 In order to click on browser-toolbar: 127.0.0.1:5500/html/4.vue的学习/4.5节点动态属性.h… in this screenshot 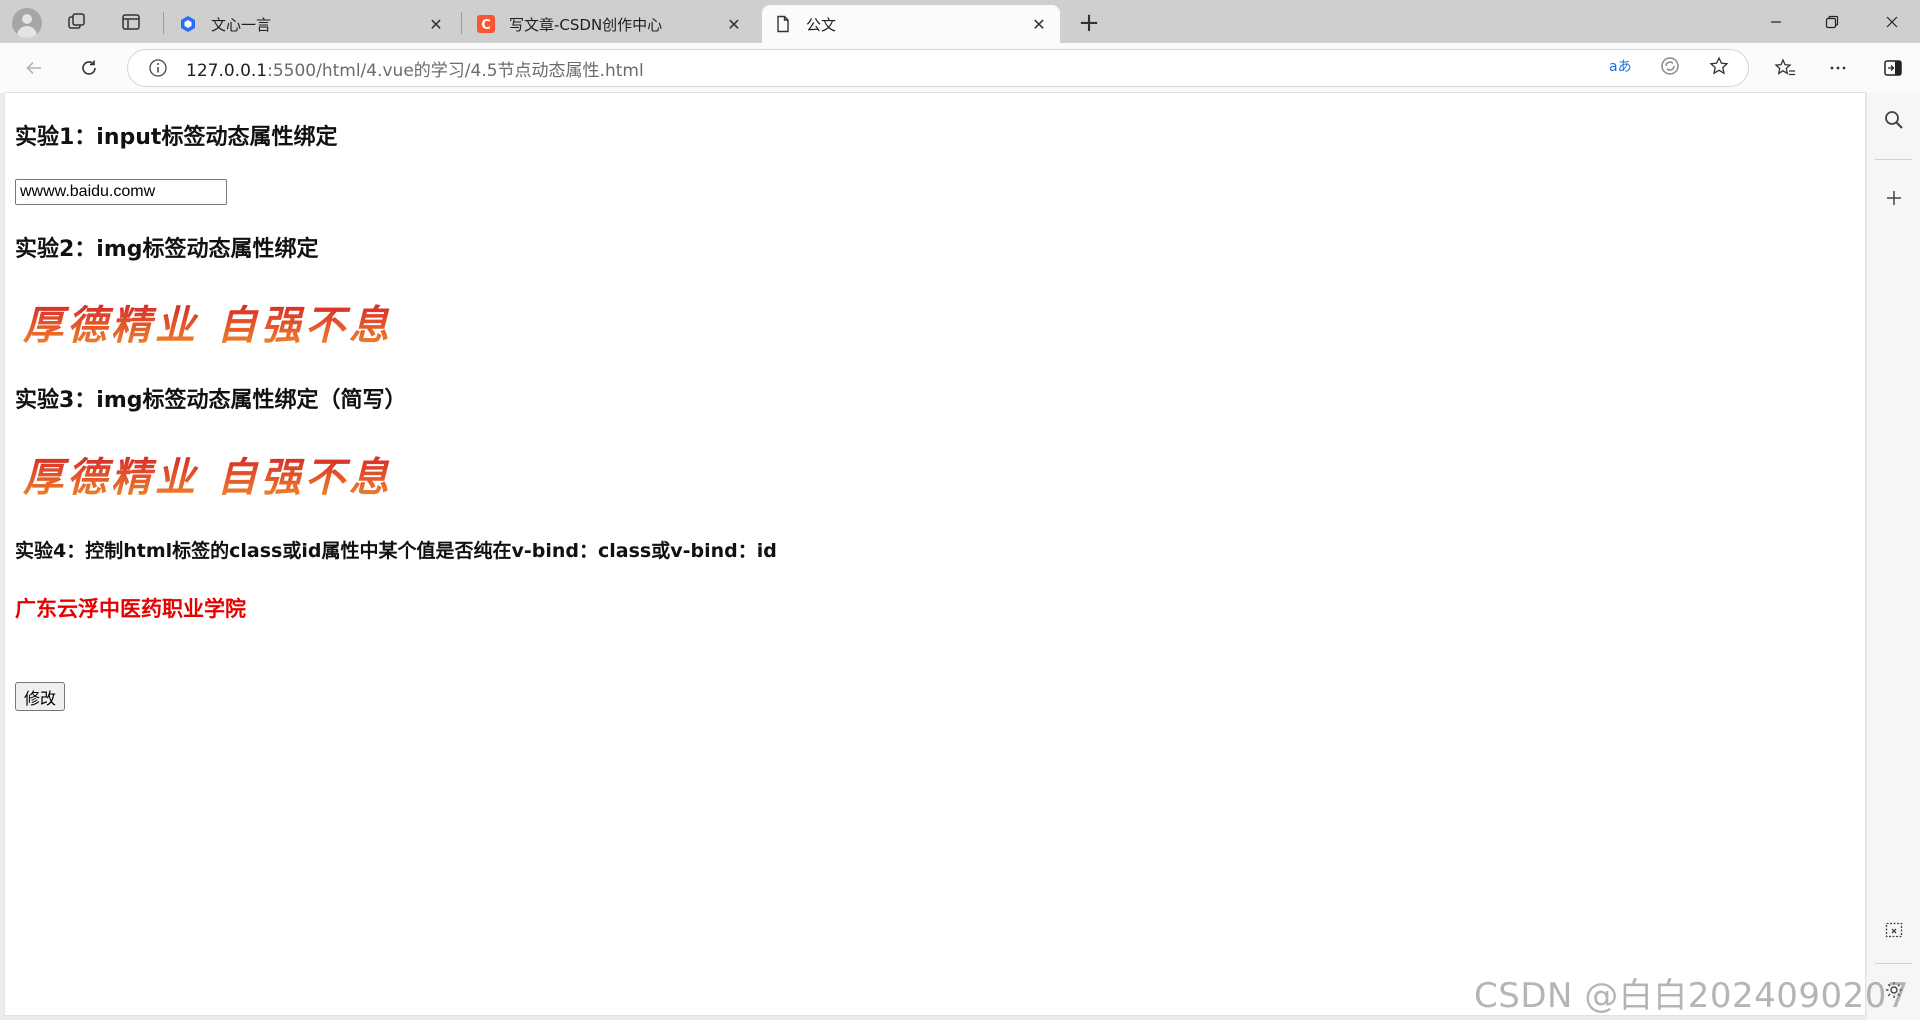, I will do `click(960, 68)`.